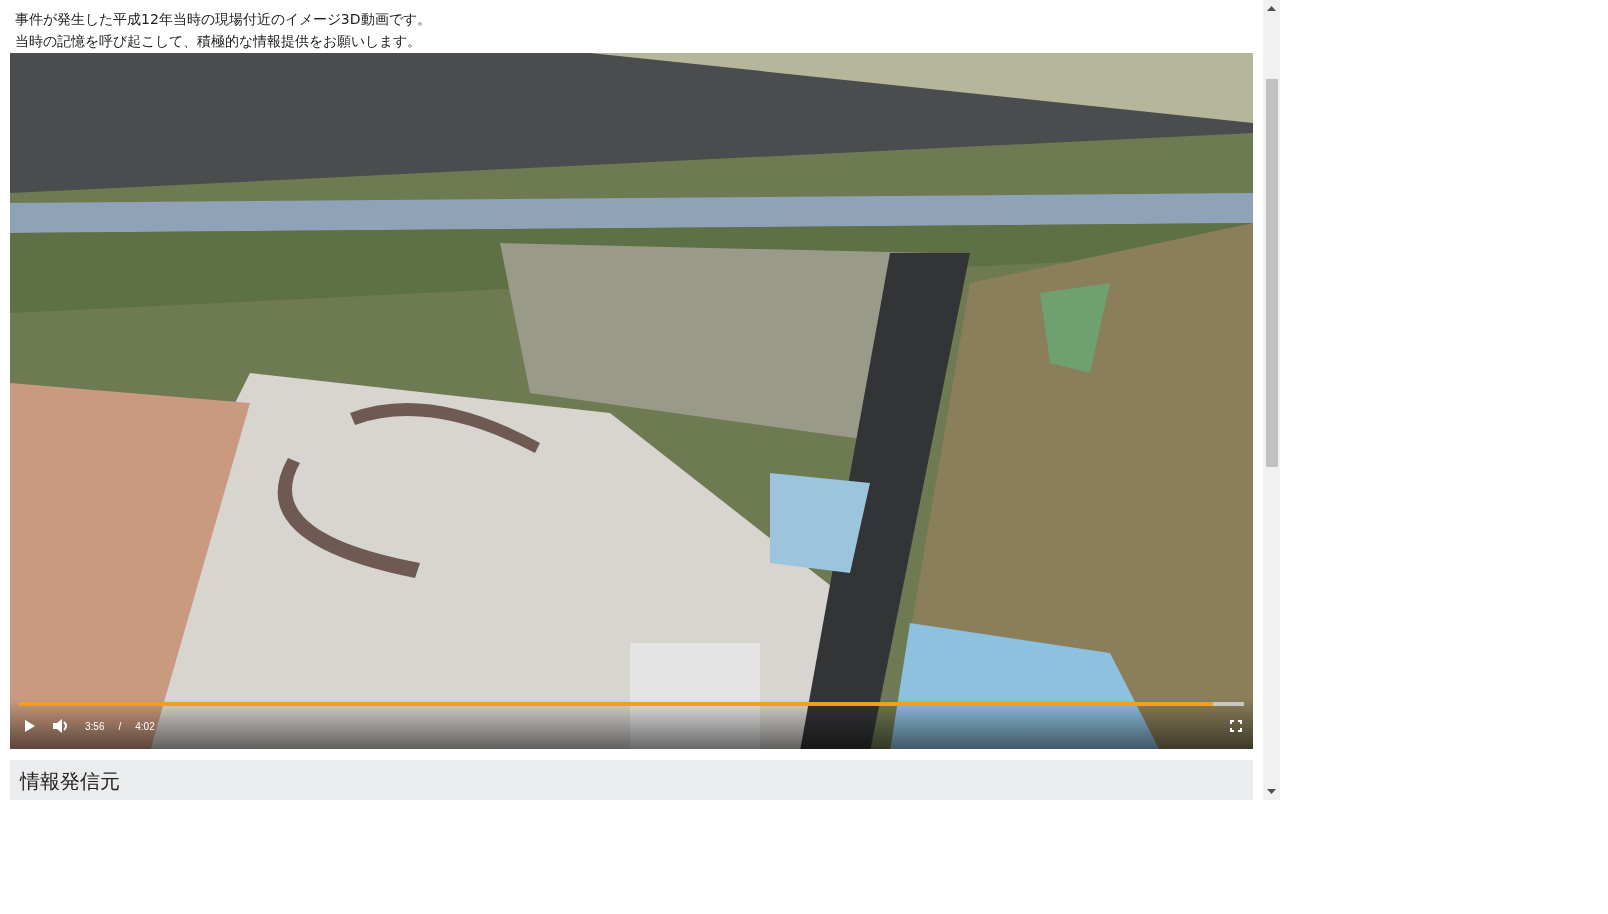 This screenshot has width=1608, height=914. Describe the element at coordinates (1271, 273) in the screenshot. I see `scroll-thumb` at that location.